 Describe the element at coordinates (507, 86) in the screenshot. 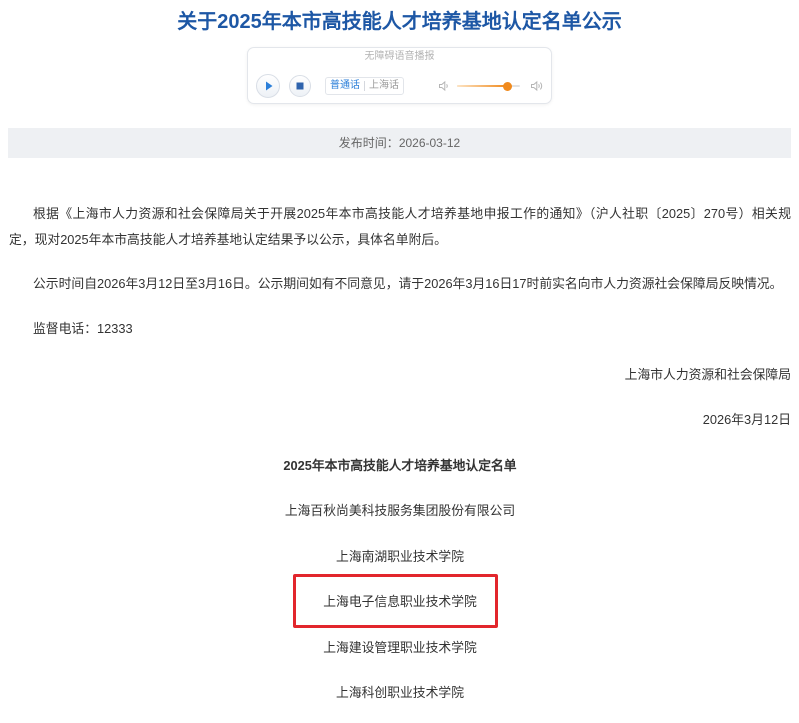

I see `volume-slider-knob` at that location.